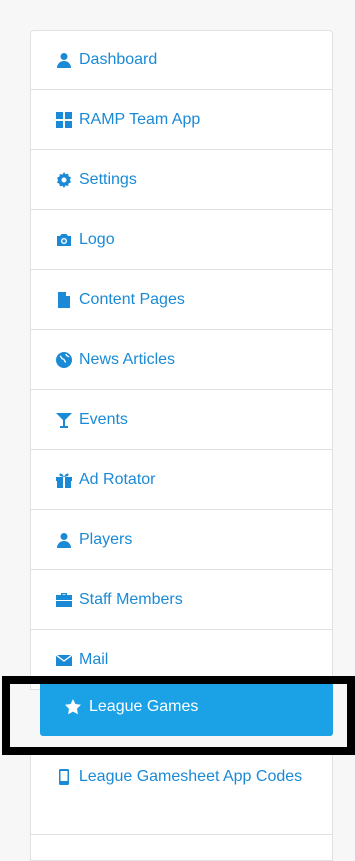 The image size is (355, 861). Describe the element at coordinates (181, 180) in the screenshot. I see `sidebar-item-settings: Settings` at that location.